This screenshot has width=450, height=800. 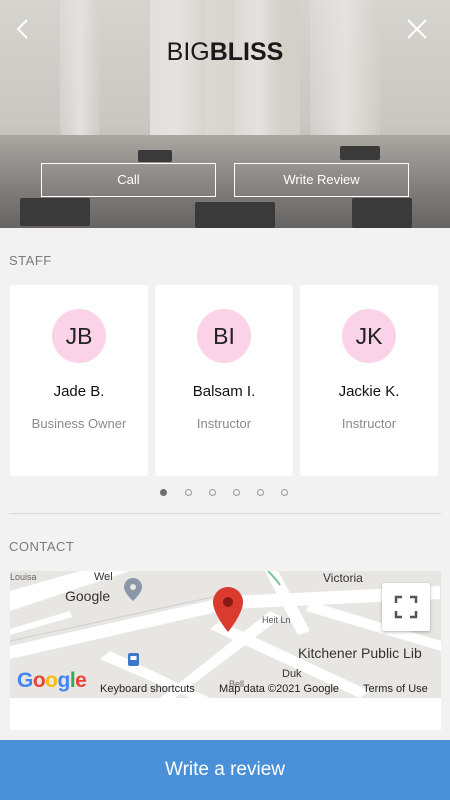 What do you see at coordinates (42, 546) in the screenshot?
I see `contact-section-title: CONTACT` at bounding box center [42, 546].